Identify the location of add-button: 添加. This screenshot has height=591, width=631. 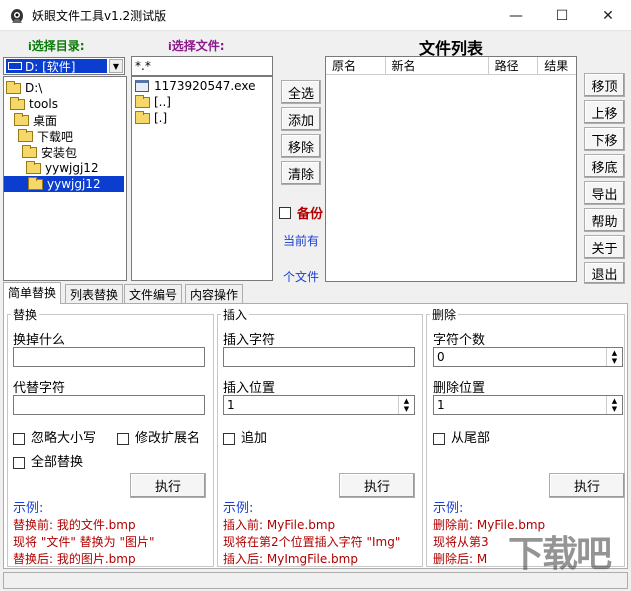
(301, 119).